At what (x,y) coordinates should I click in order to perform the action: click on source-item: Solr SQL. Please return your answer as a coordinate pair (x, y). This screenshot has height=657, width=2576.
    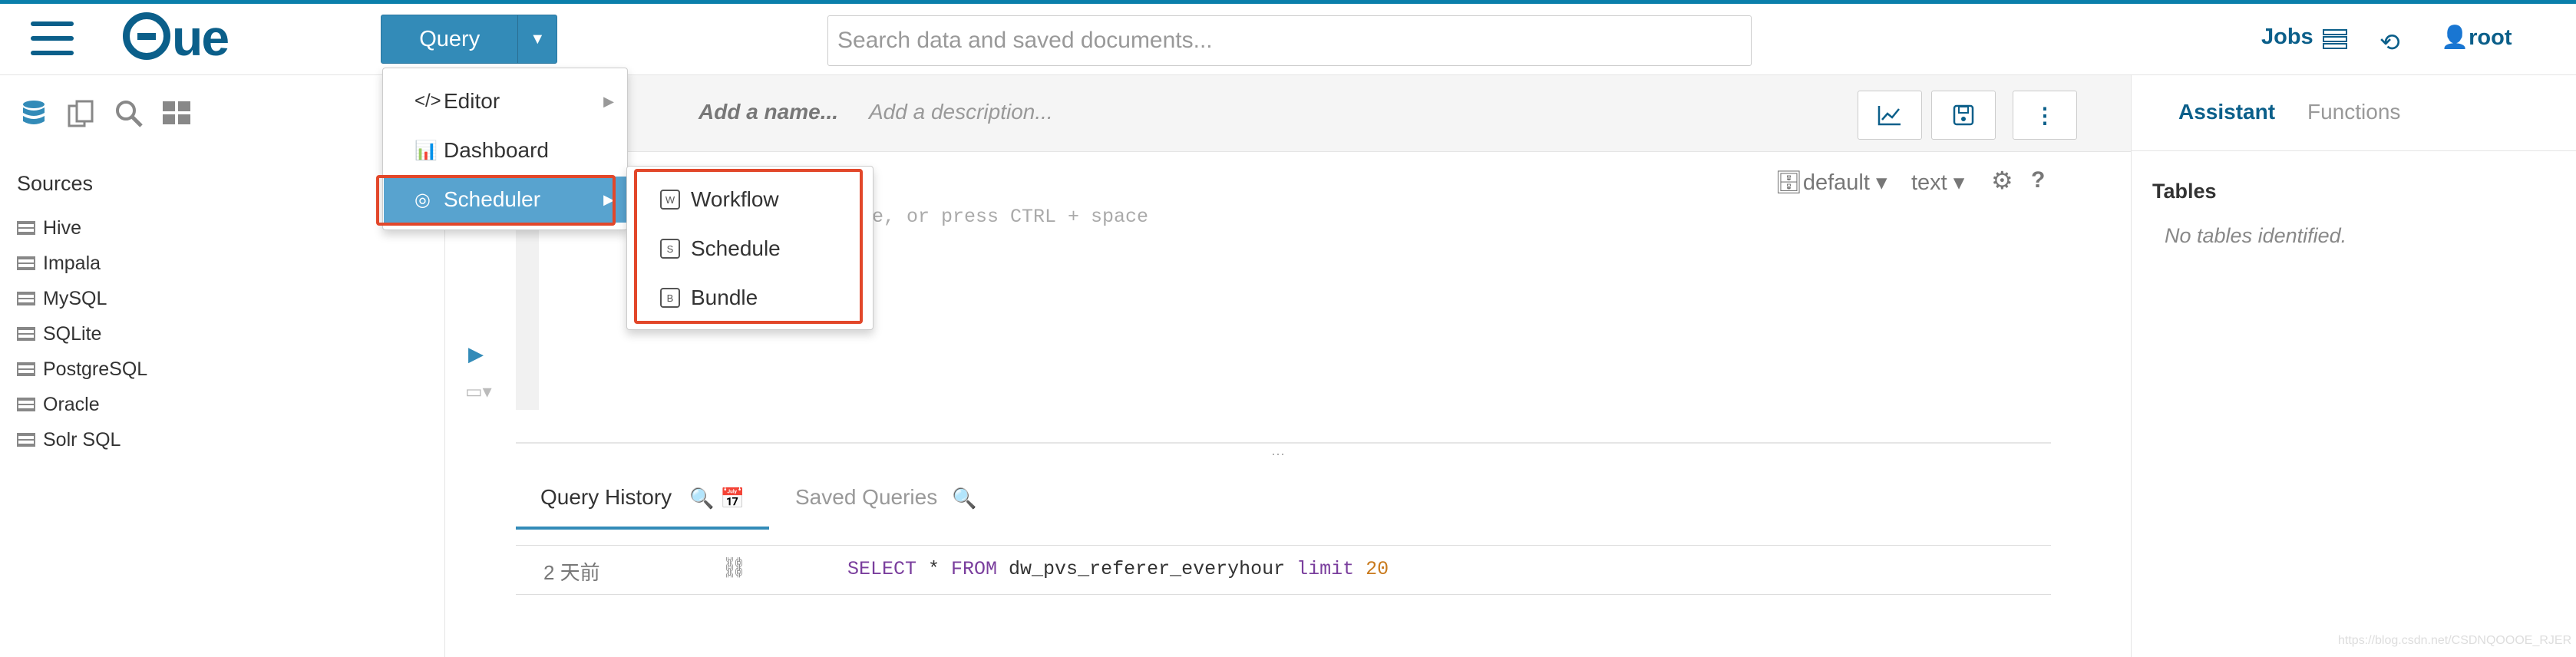
    Looking at the image, I should click on (82, 439).